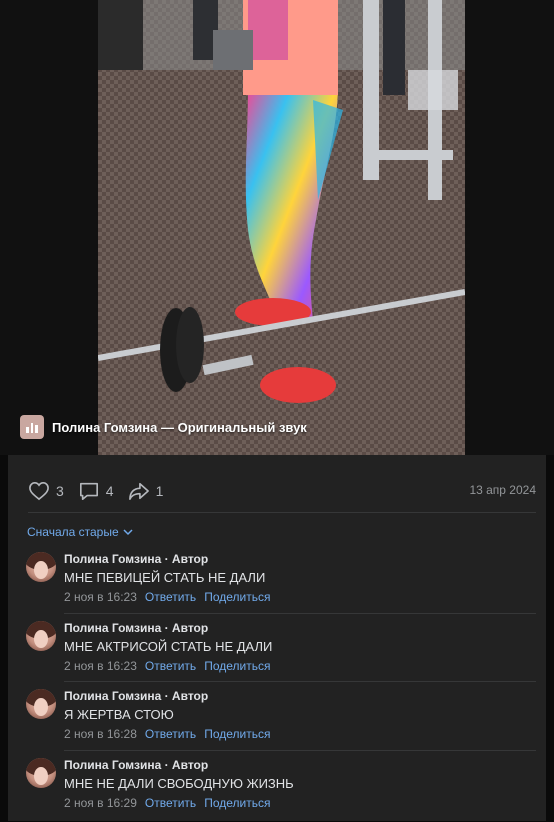 The height and width of the screenshot is (822, 554). I want to click on comment-time: 2 ноя в 16:29, so click(100, 803).